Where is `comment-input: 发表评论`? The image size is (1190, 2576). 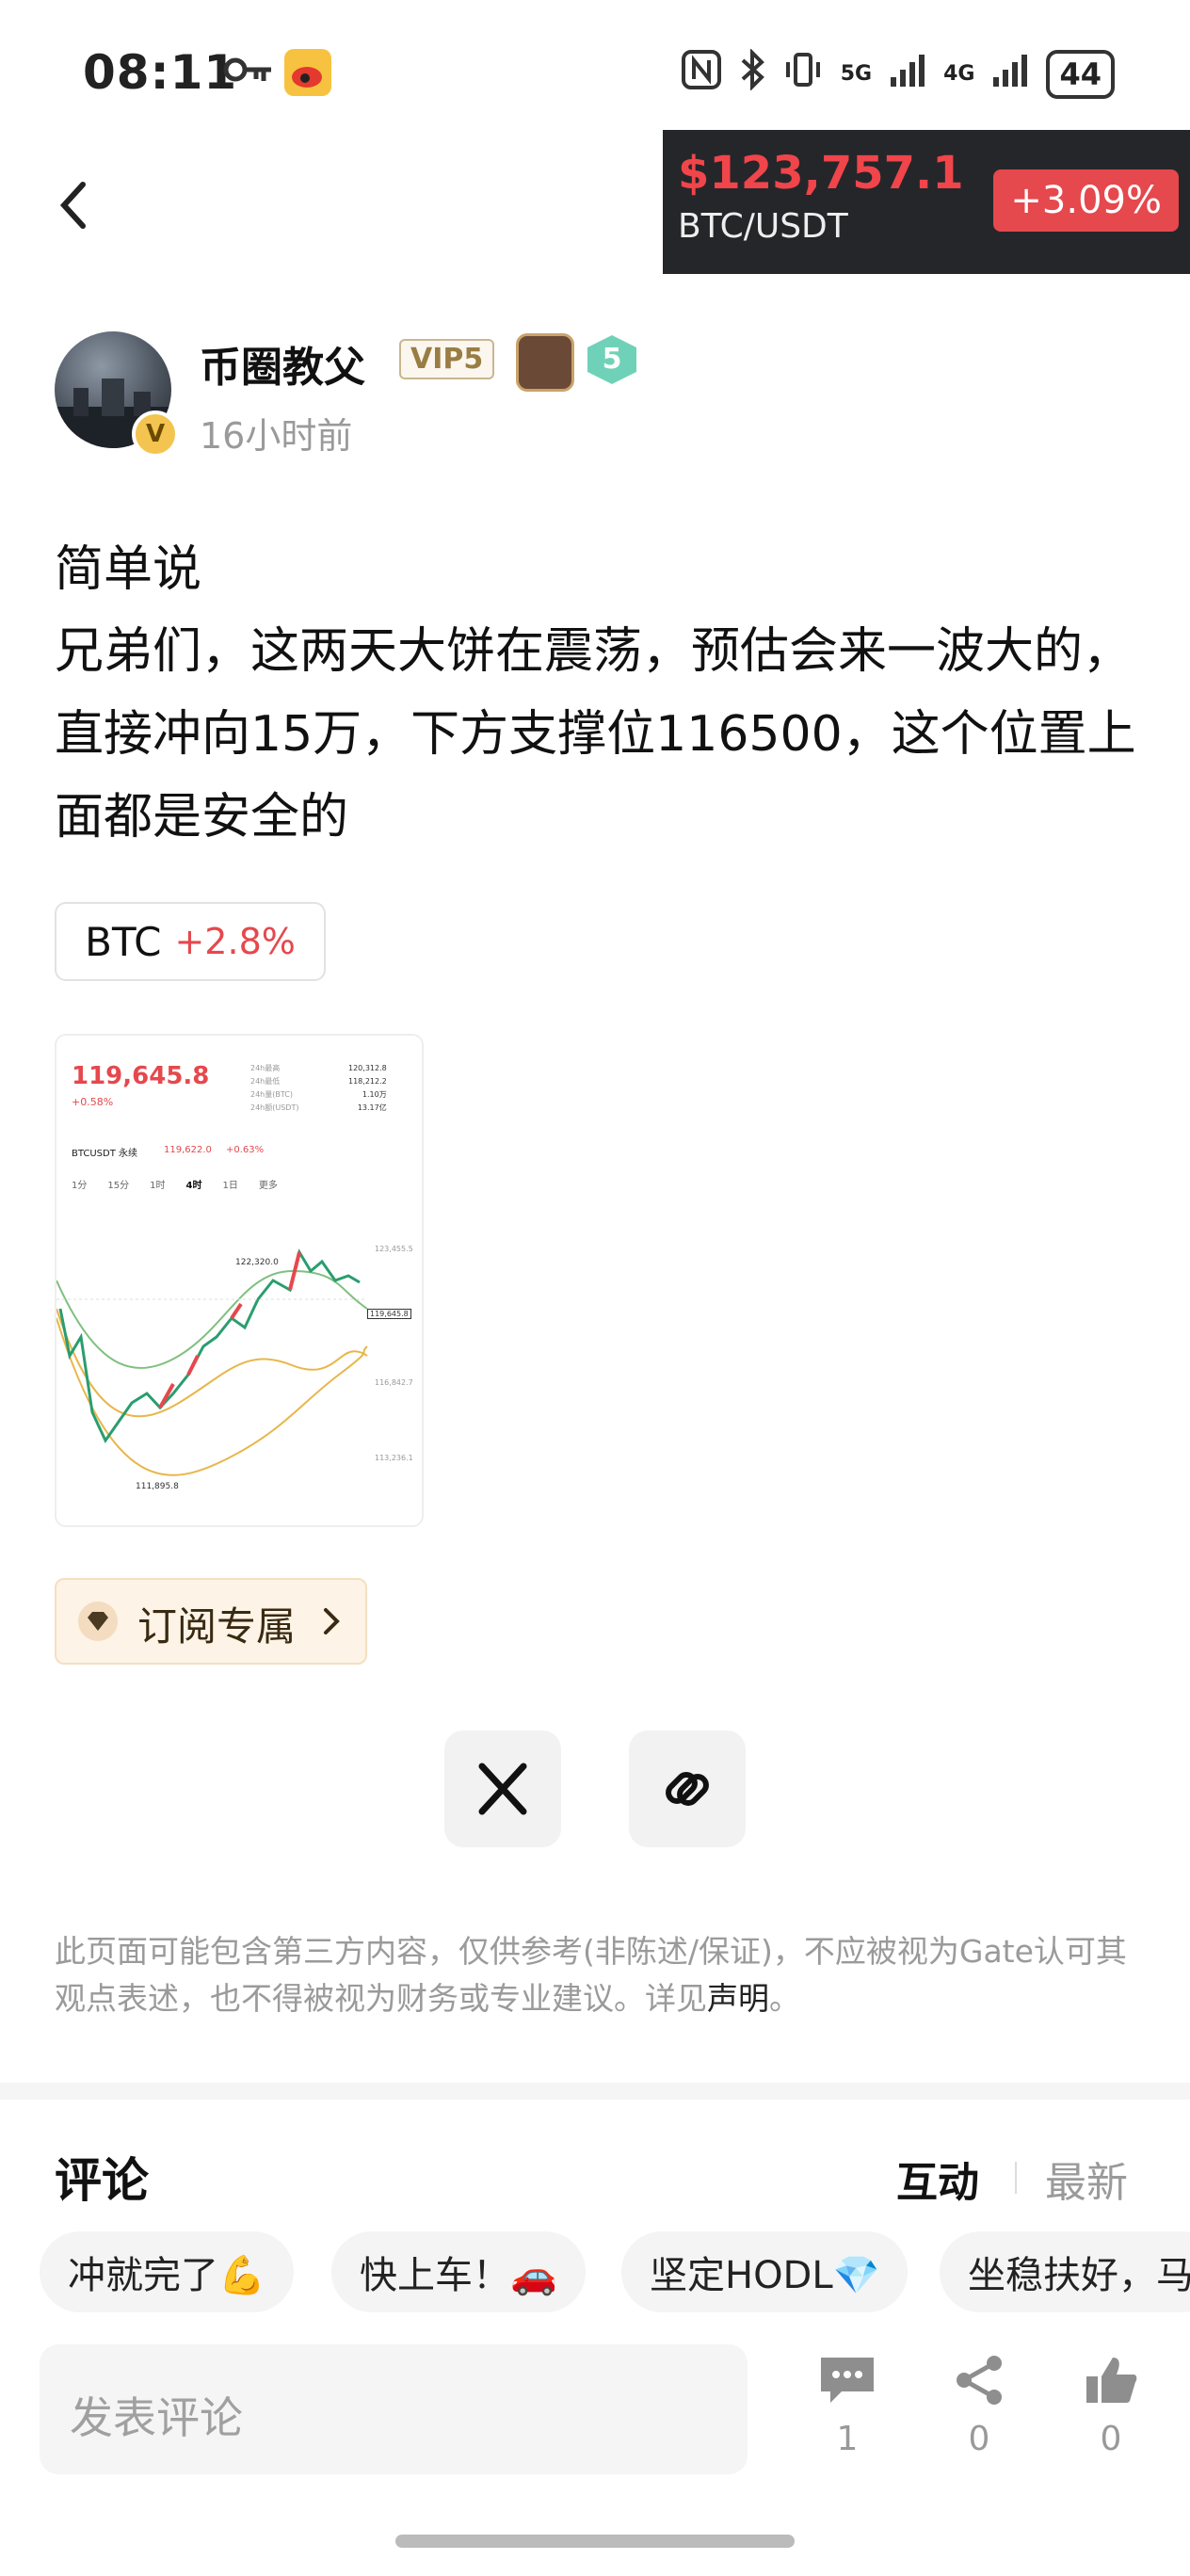
comment-input: 发表评论 is located at coordinates (394, 2409).